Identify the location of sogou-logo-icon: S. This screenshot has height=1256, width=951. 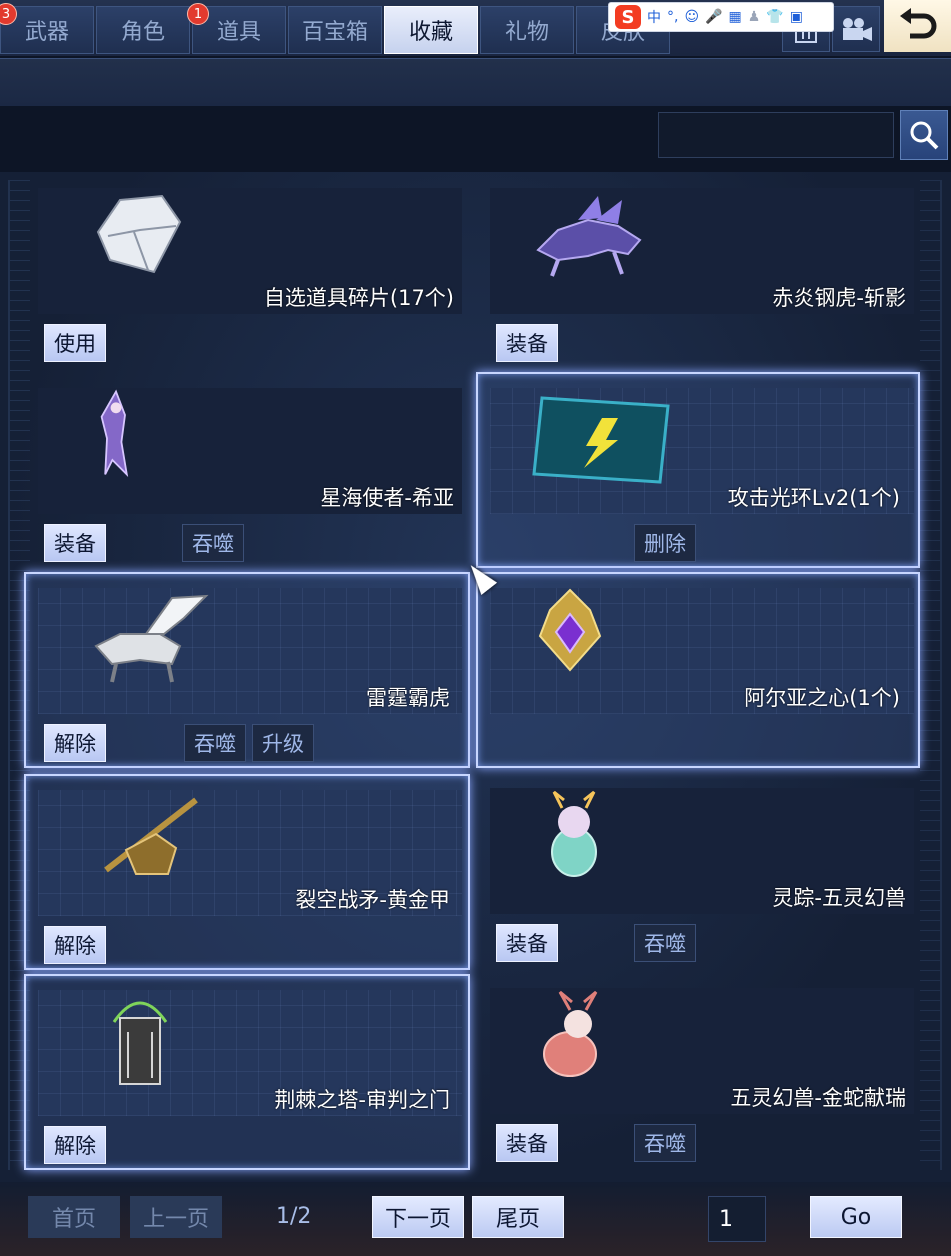
(628, 17).